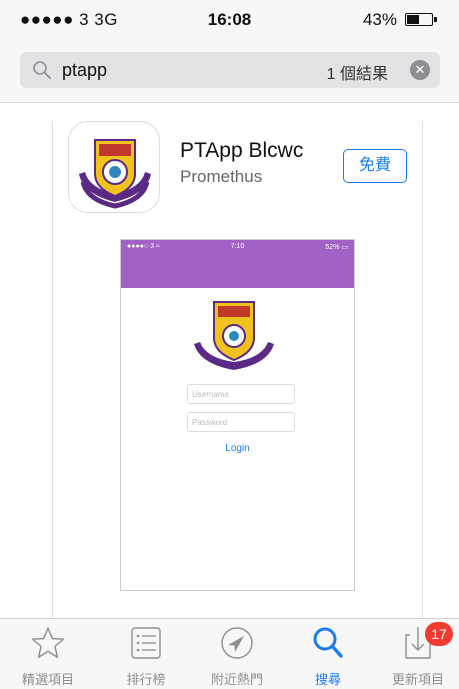  I want to click on tab-label: 精選項目, so click(47, 679).